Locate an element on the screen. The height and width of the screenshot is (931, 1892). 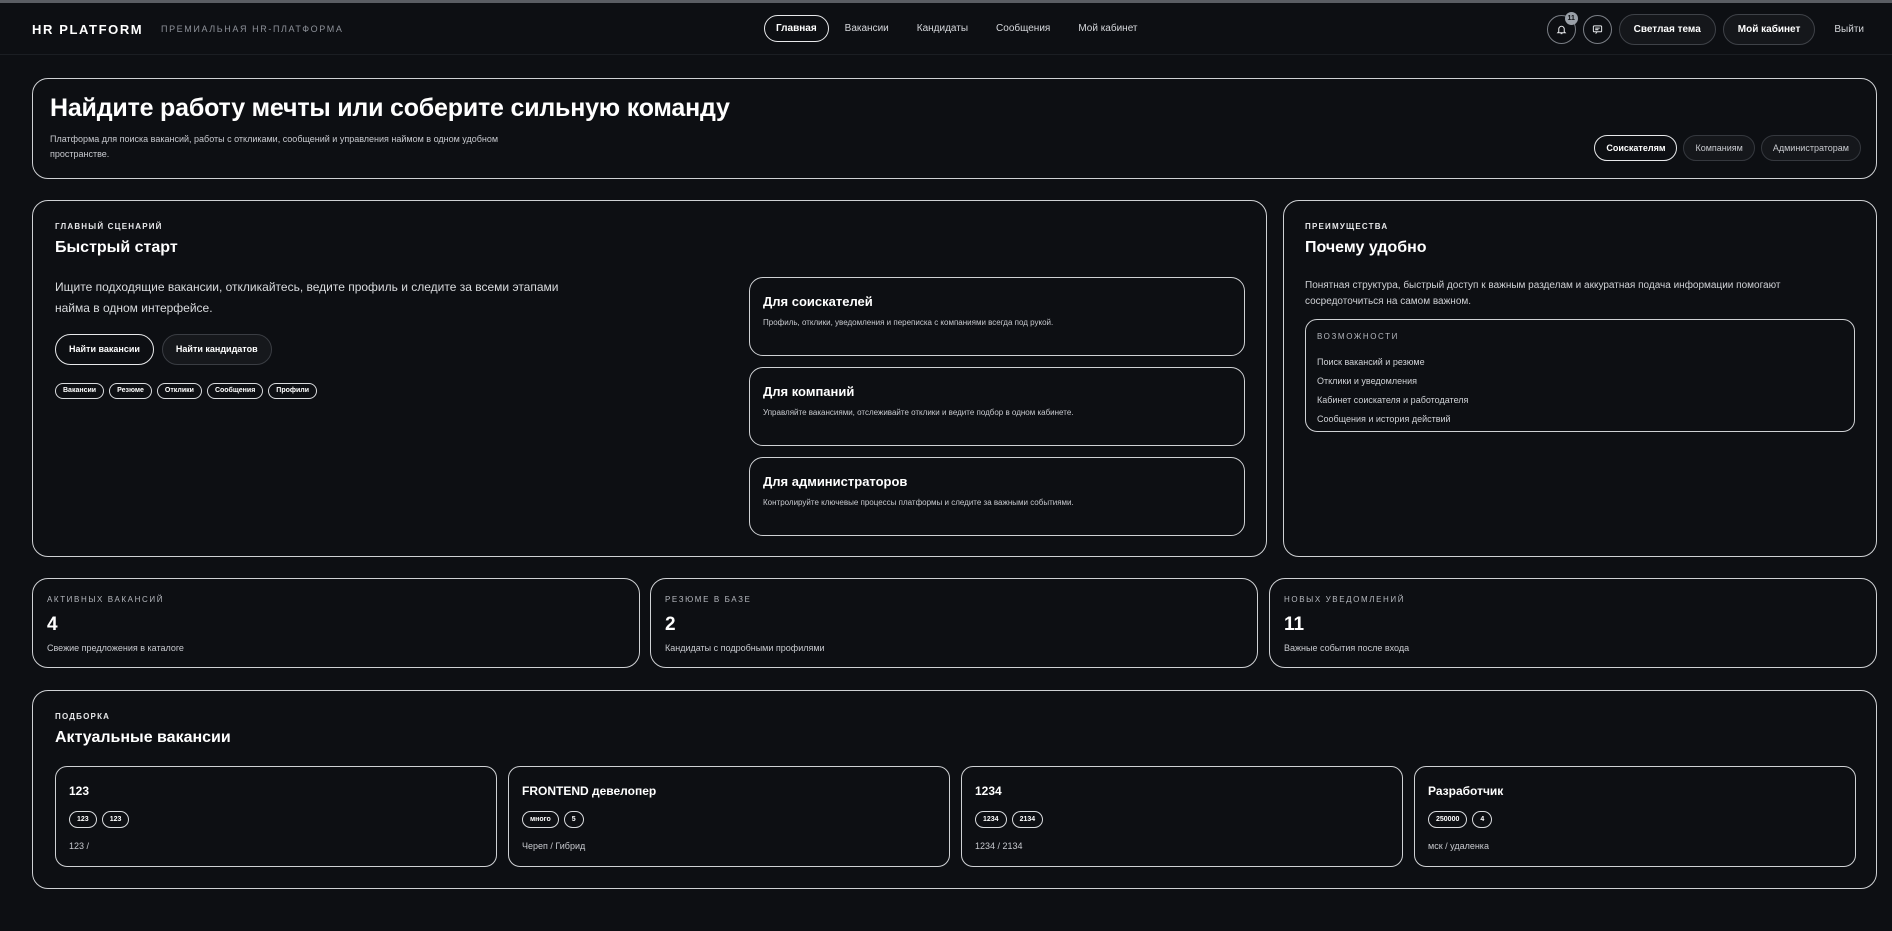
audience-segment-control: Соискателям Компаниям Администраторам is located at coordinates (1727, 148).